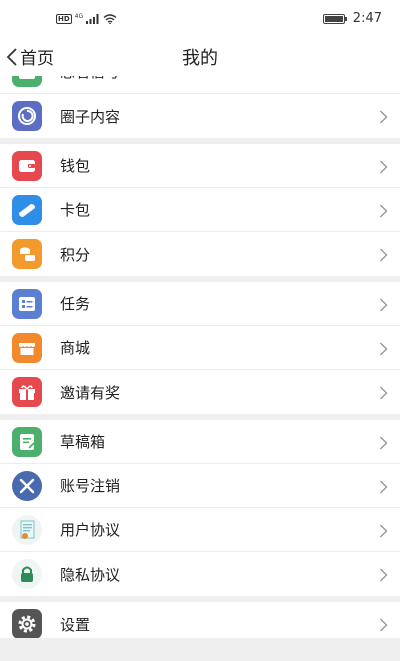 This screenshot has height=661, width=400. Describe the element at coordinates (200, 530) in the screenshot. I see `menu-item-agreement: 用户协议` at that location.